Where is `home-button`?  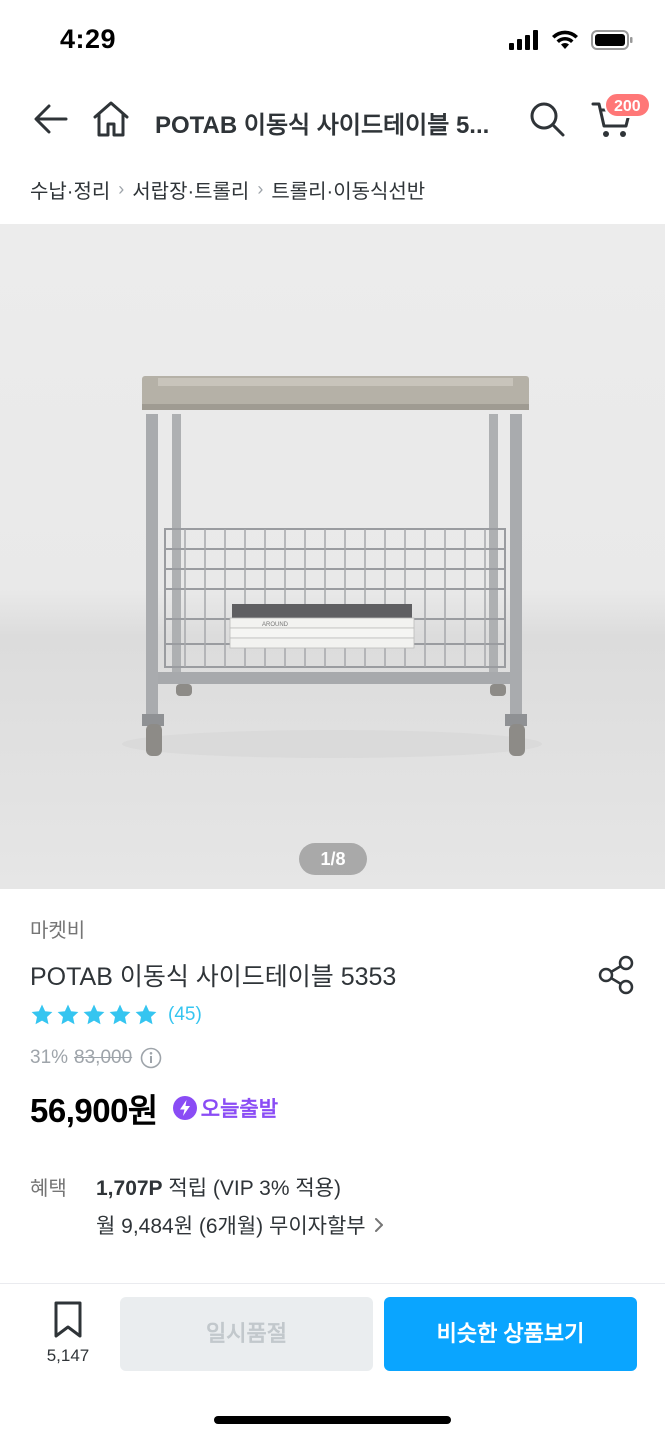
home-button is located at coordinates (111, 119).